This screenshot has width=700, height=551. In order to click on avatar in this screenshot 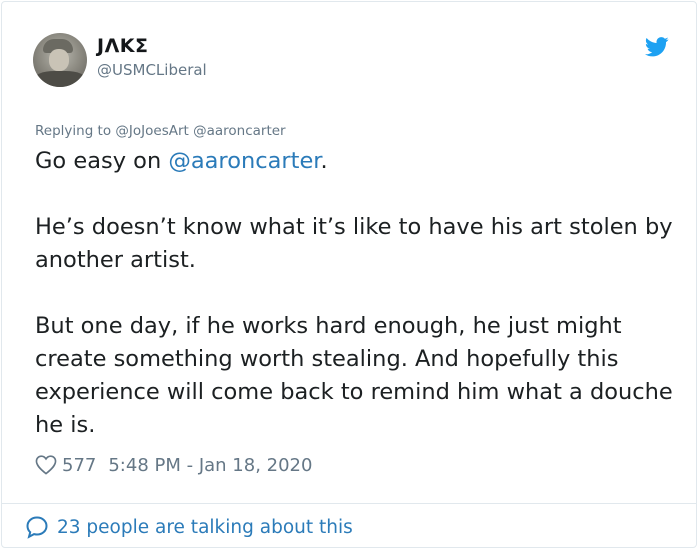, I will do `click(60, 60)`.